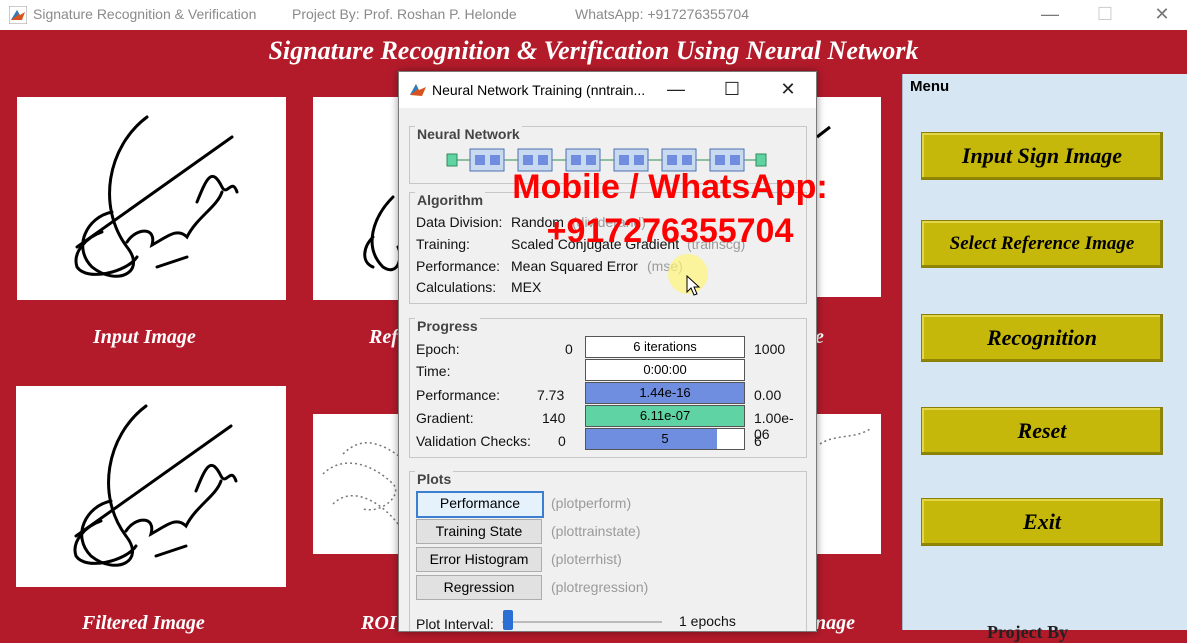 The image size is (1187, 643). I want to click on third-image-panel, so click(848, 197).